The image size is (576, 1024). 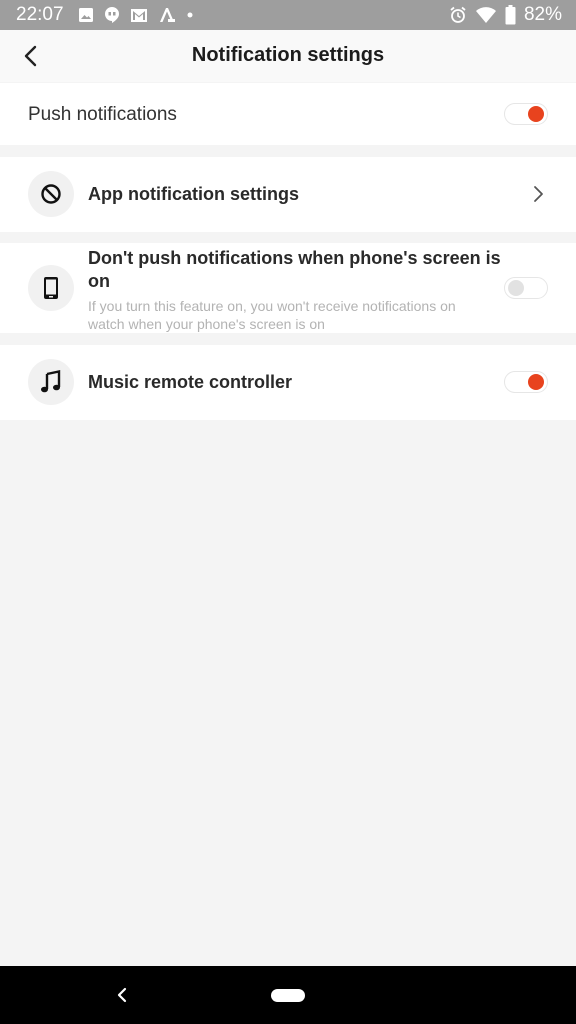 I want to click on nav-home-button, so click(x=288, y=995).